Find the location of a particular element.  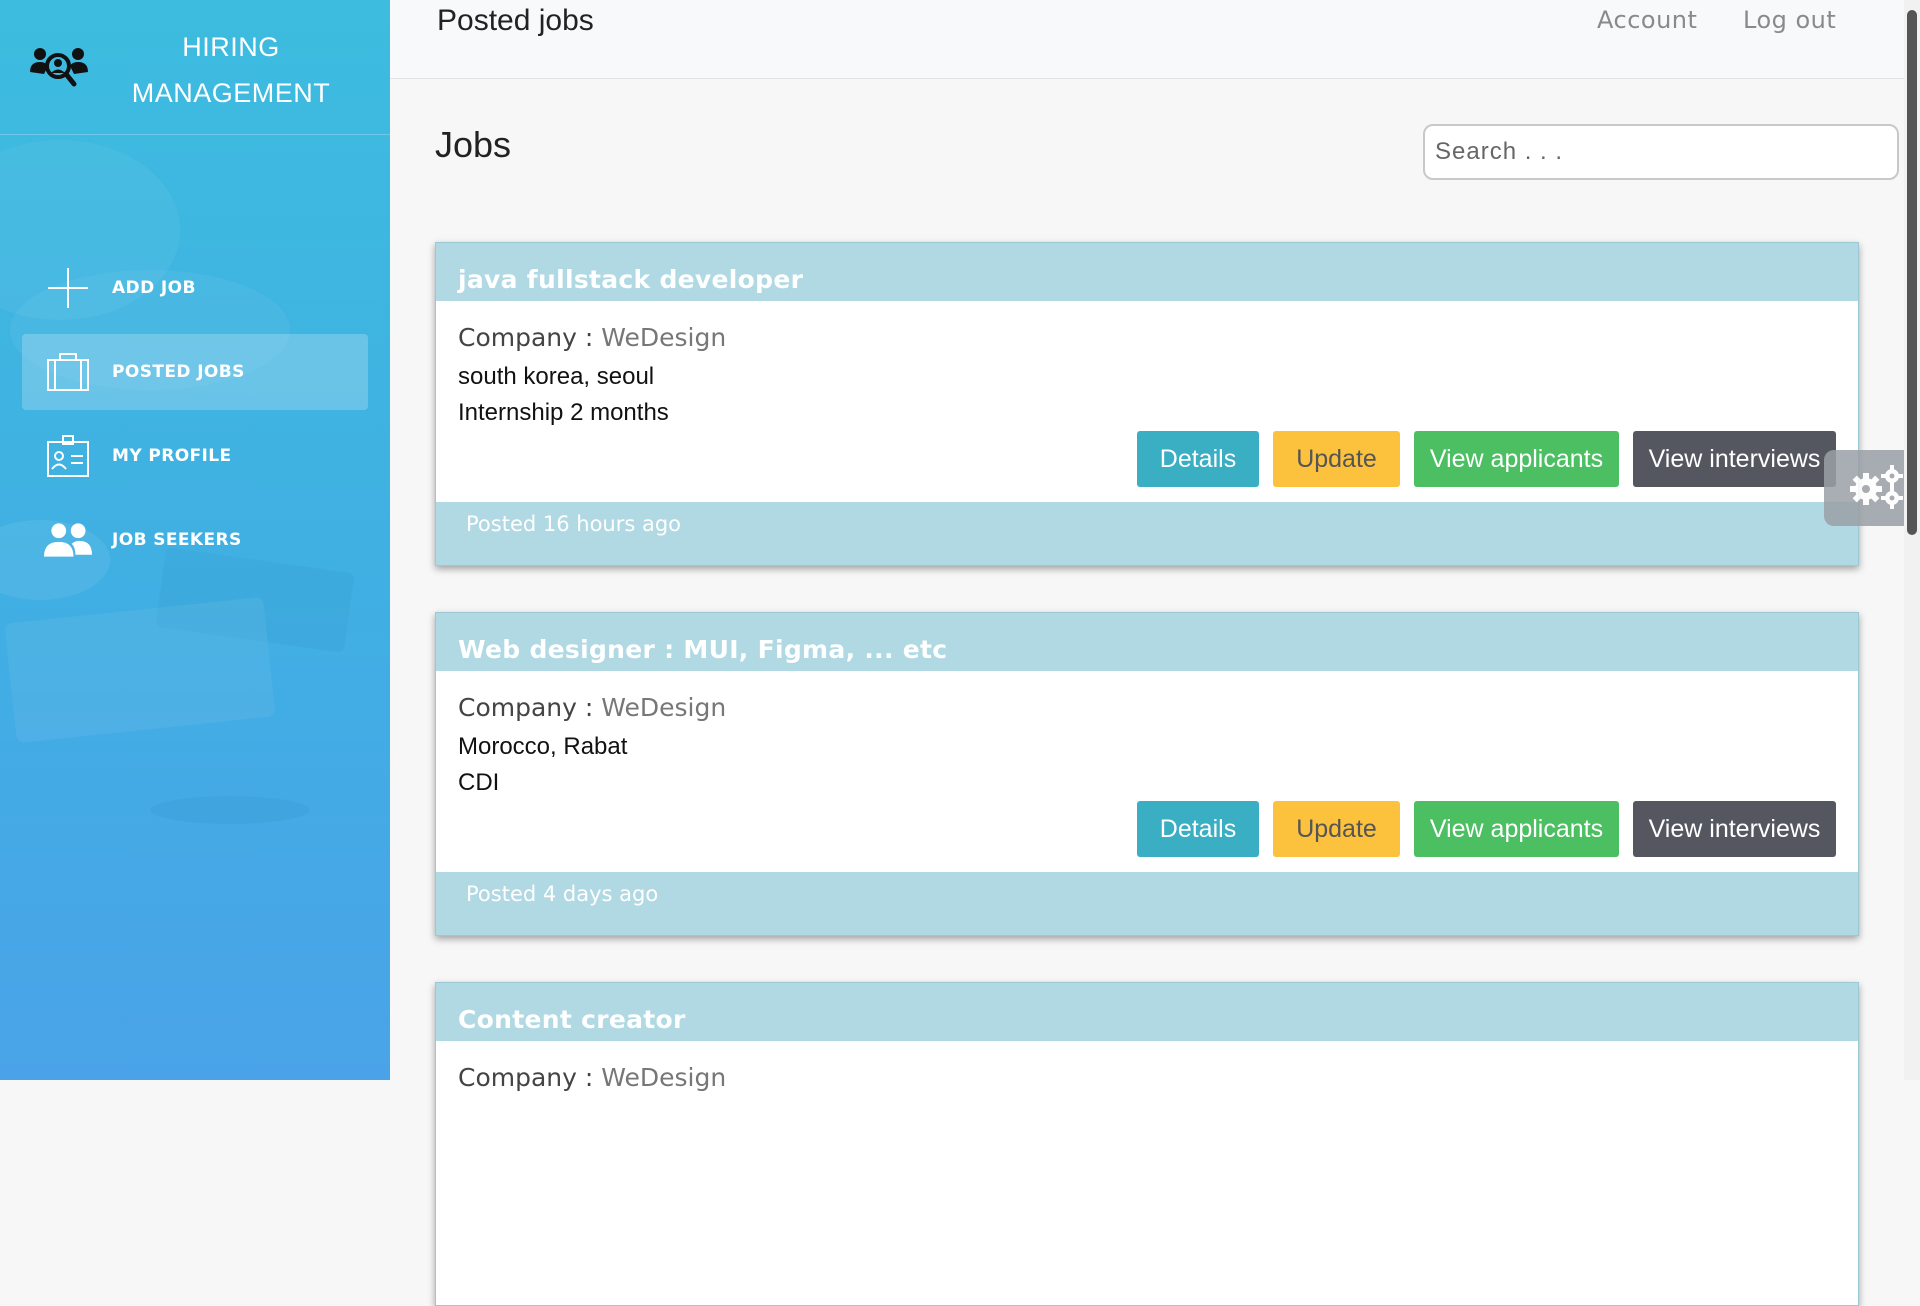

users-icon is located at coordinates (68, 540).